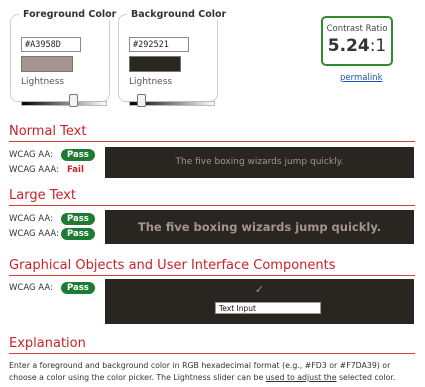  I want to click on foreground-hex-input, so click(51, 44).